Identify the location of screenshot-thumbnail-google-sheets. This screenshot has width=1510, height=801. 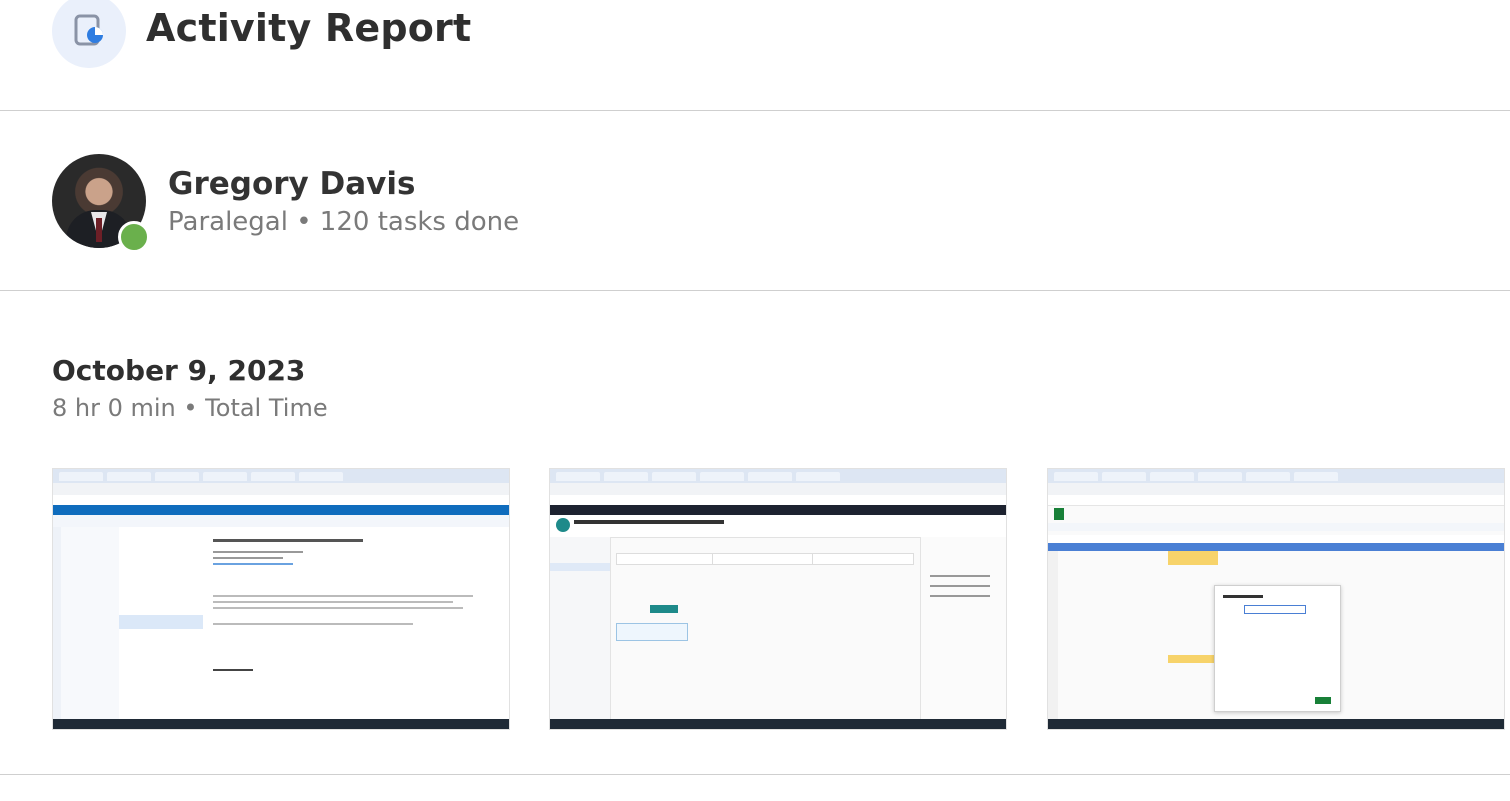
(1276, 599).